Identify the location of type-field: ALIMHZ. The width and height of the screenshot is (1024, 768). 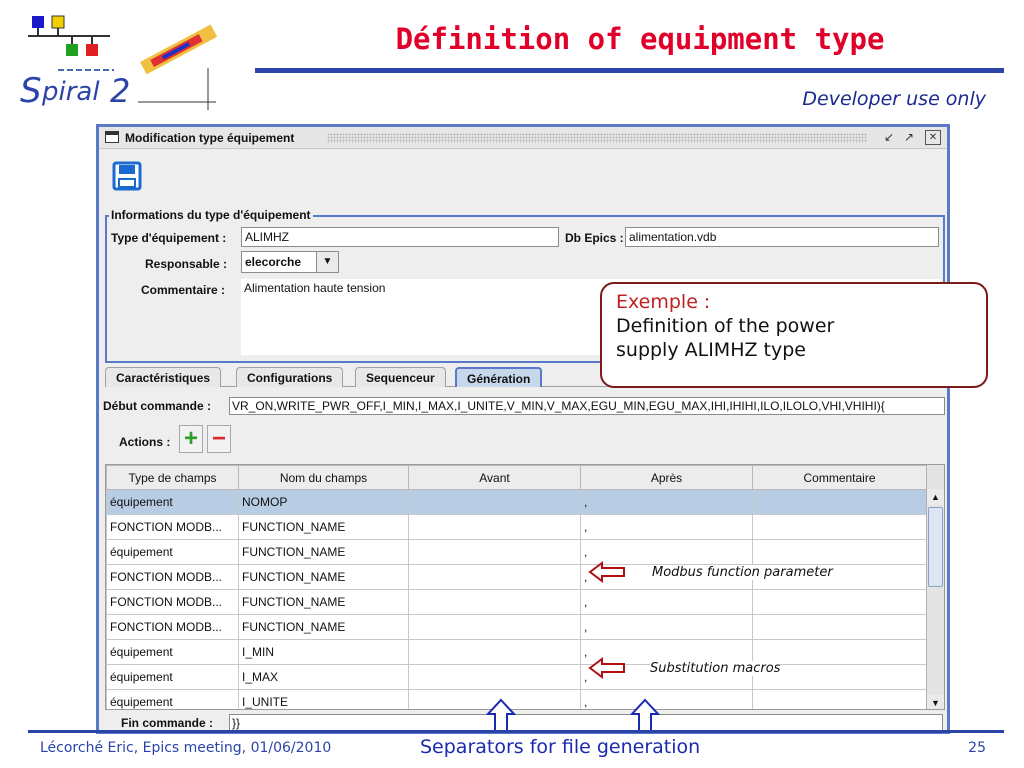
(400, 237).